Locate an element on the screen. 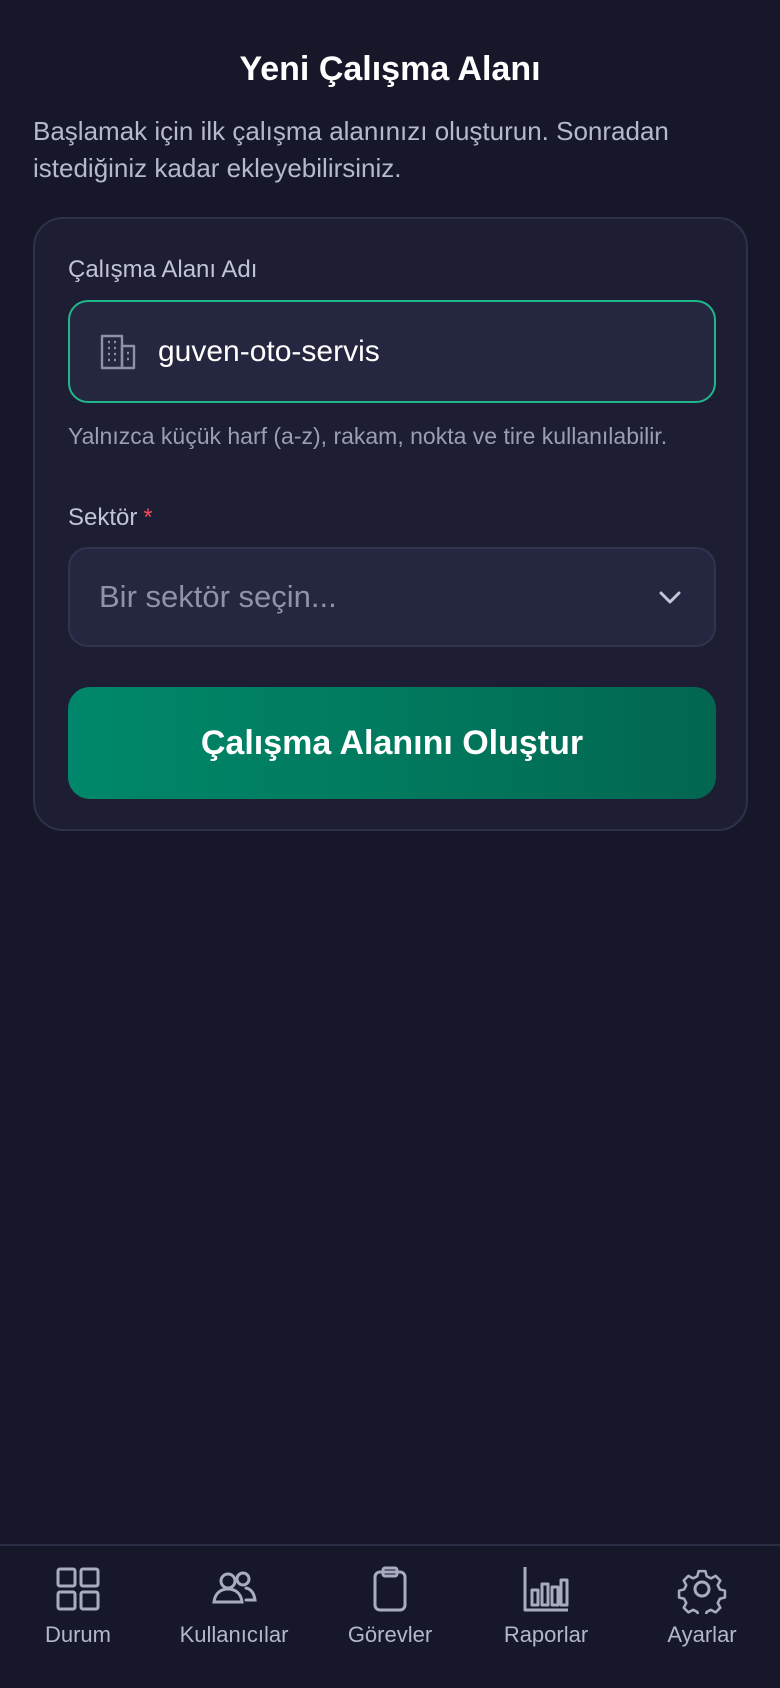 This screenshot has width=780, height=1688. tab-gorevler: Görevler is located at coordinates (390, 1597).